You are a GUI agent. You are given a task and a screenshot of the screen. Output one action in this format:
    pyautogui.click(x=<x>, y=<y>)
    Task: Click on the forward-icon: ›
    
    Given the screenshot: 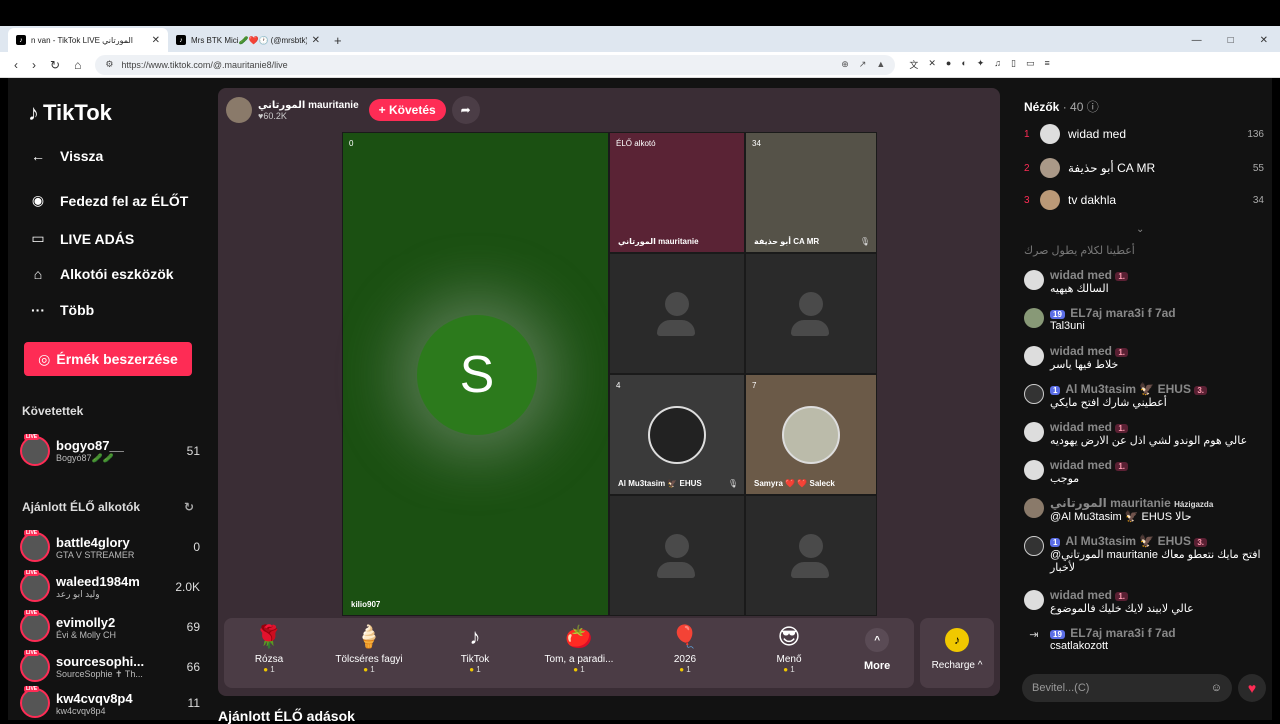 What is the action you would take?
    pyautogui.click(x=34, y=65)
    